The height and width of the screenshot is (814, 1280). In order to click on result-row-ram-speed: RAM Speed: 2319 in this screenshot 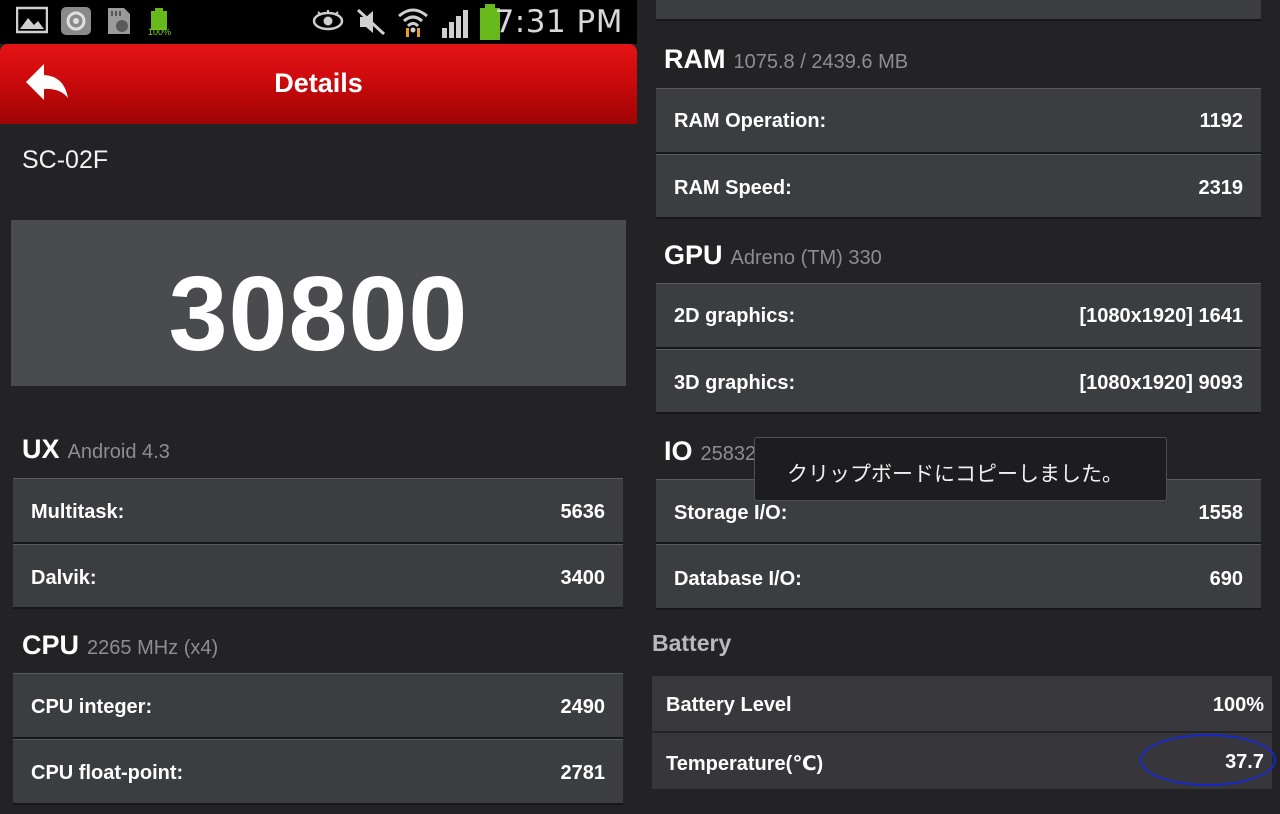, I will do `click(958, 186)`.